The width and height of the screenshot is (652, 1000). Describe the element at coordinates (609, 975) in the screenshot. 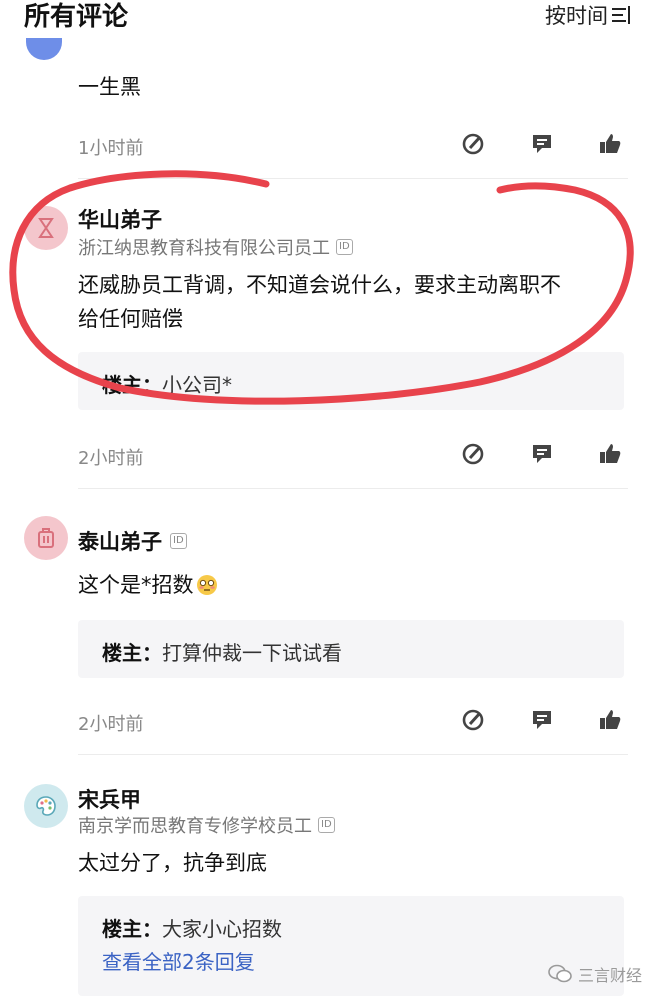

I see `watermark-text: 三言财经` at that location.